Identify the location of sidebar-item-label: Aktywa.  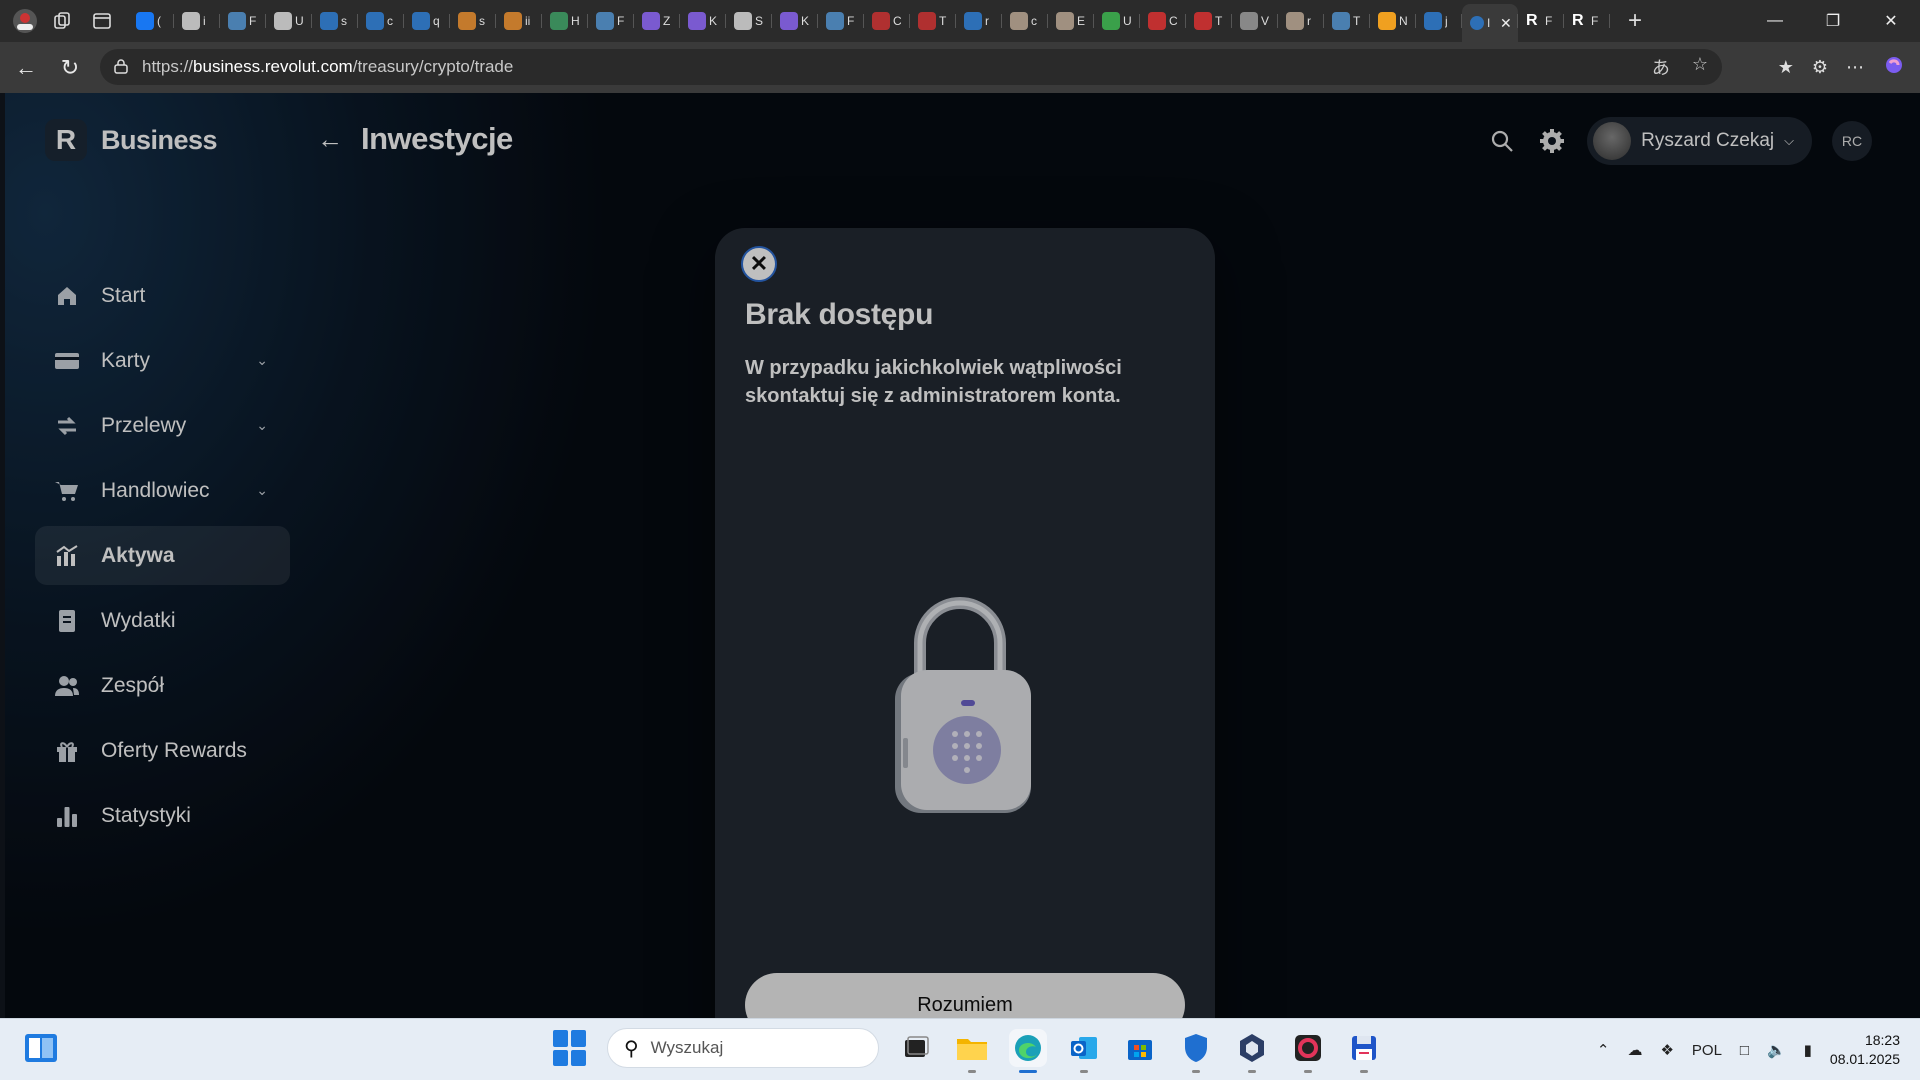
(138, 555).